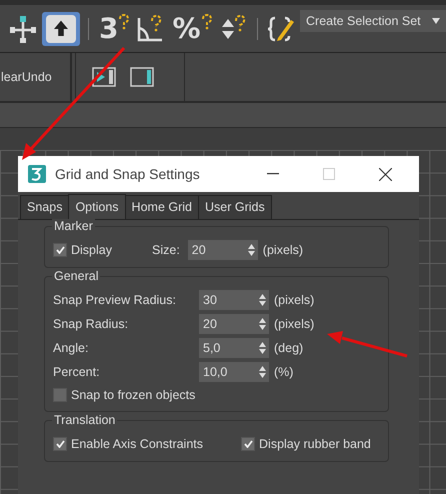  Describe the element at coordinates (329, 174) in the screenshot. I see `maximize-icon` at that location.